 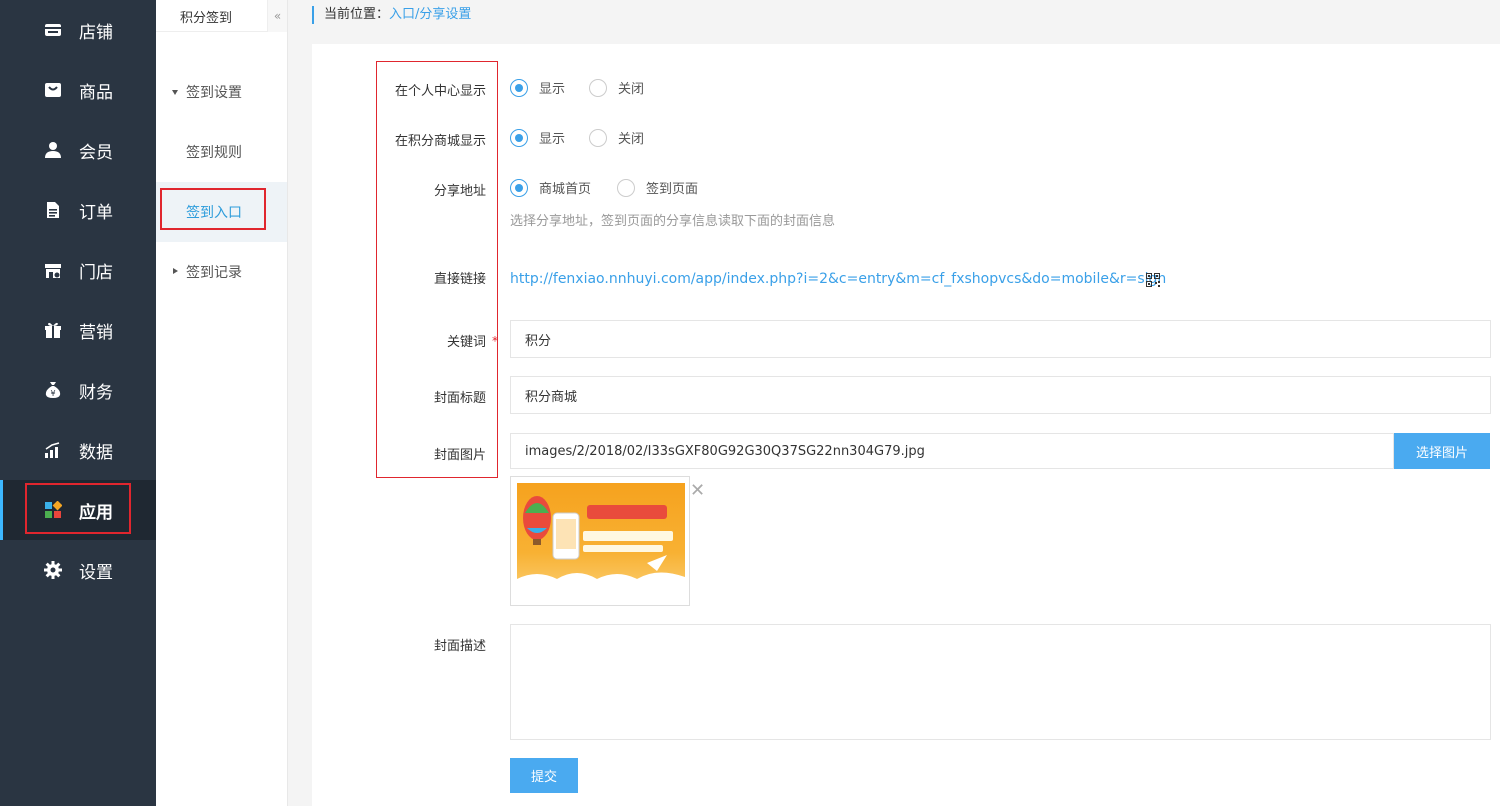 I want to click on sidebar-item-label: 营销, so click(x=96, y=332).